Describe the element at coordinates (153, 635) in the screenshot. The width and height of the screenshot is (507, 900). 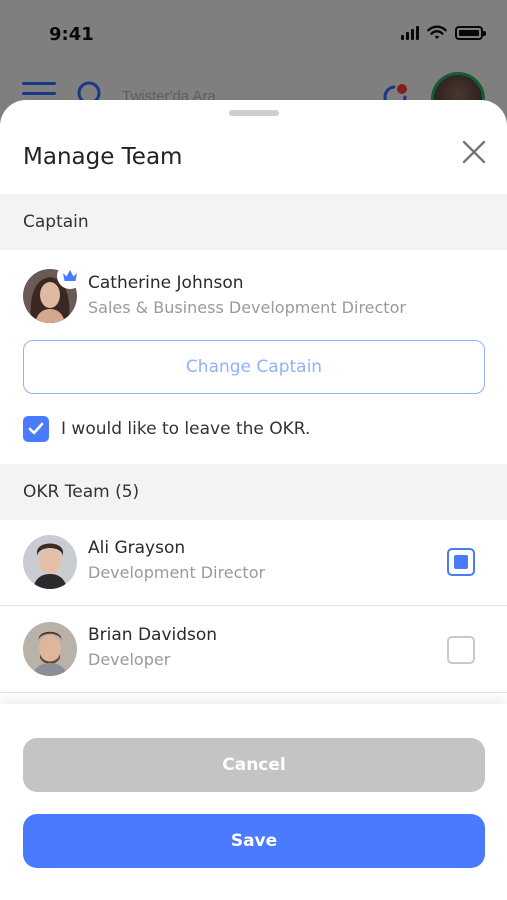
I see `member-name: Brian Davidson` at that location.